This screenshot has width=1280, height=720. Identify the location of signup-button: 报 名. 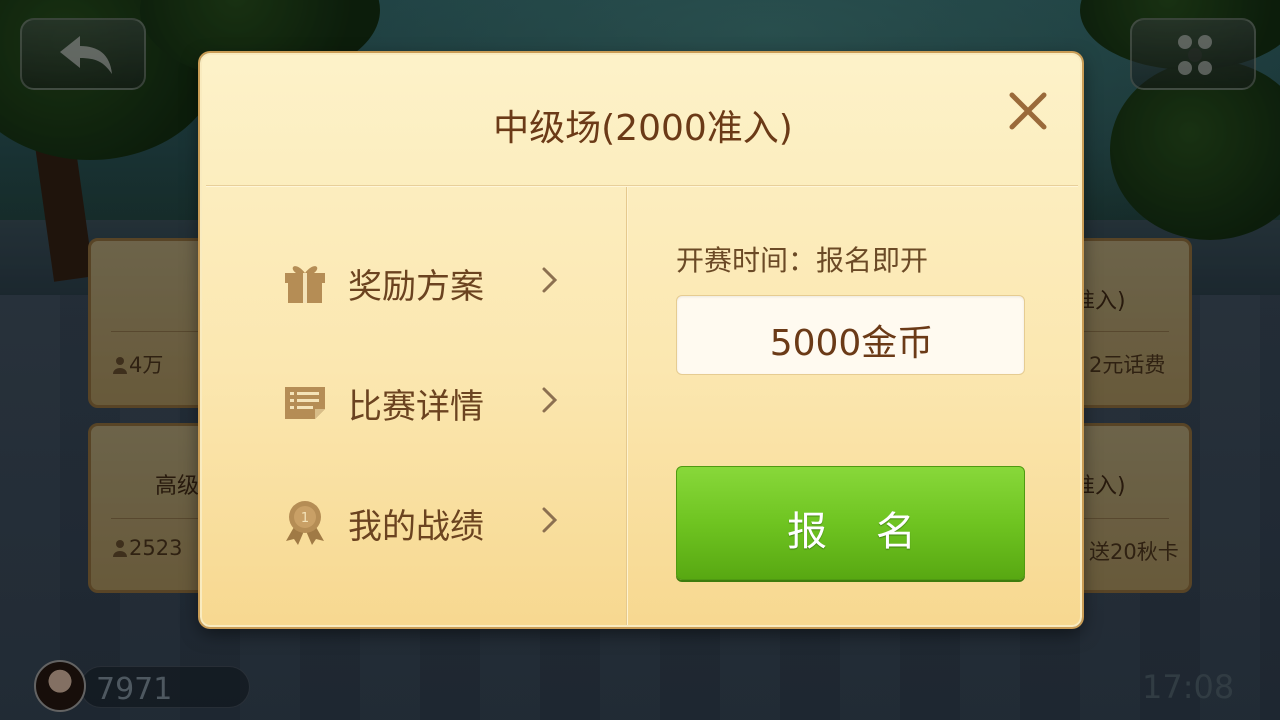
(850, 523).